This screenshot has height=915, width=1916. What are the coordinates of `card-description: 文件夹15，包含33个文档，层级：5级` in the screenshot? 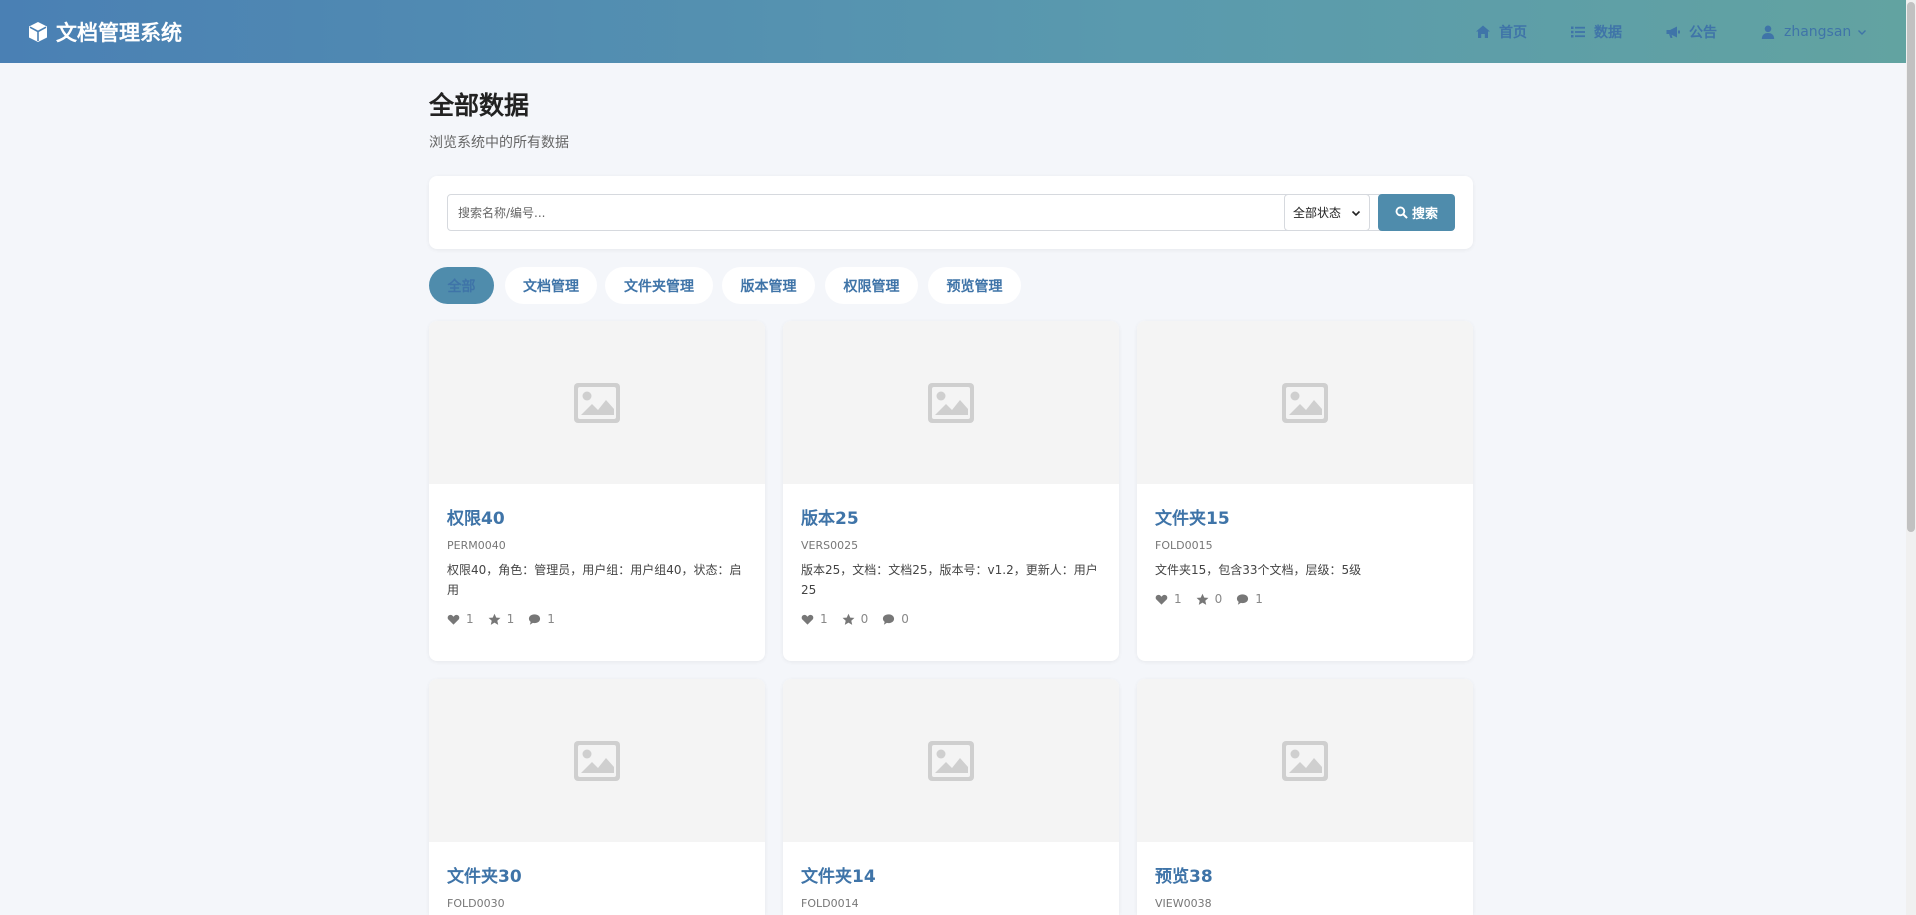 It's located at (1258, 570).